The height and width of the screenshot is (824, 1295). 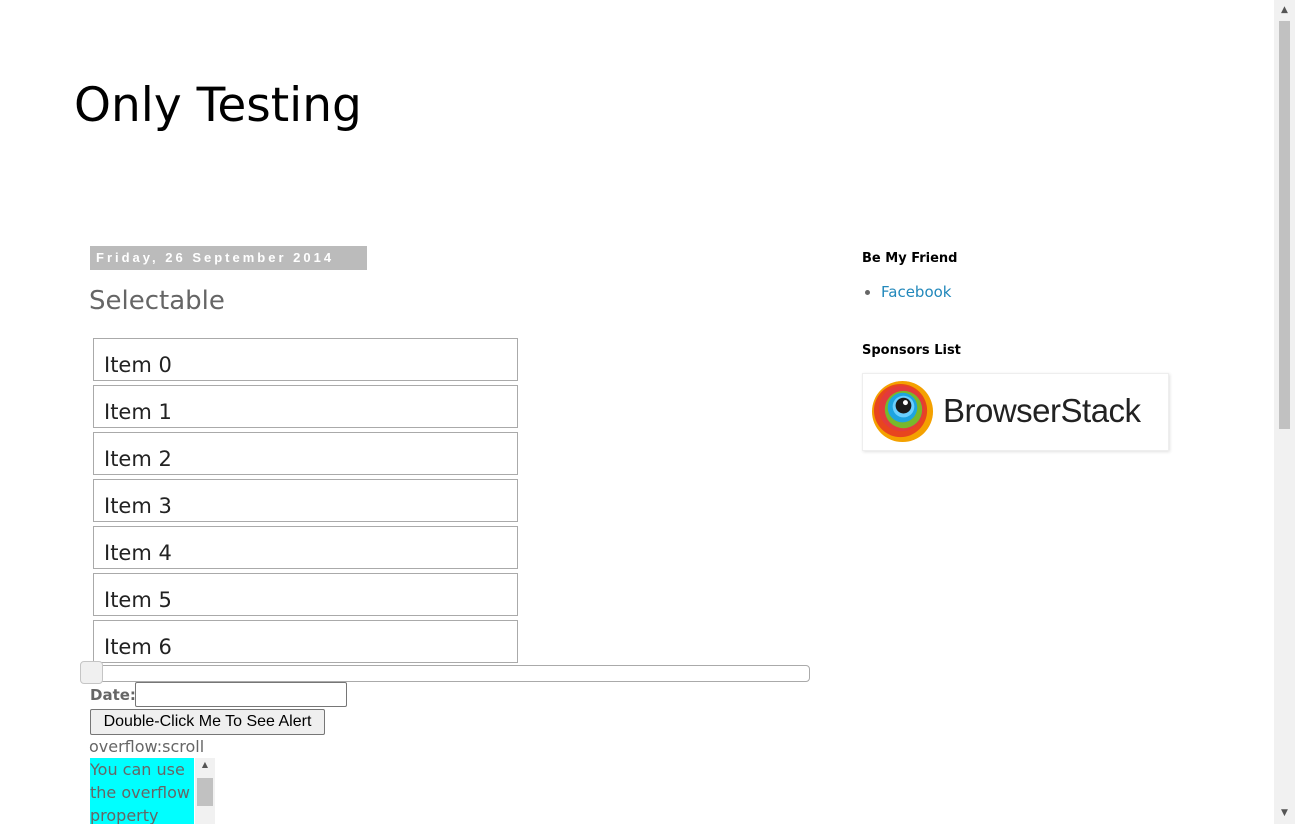 I want to click on date-label: Date:, so click(x=113, y=695).